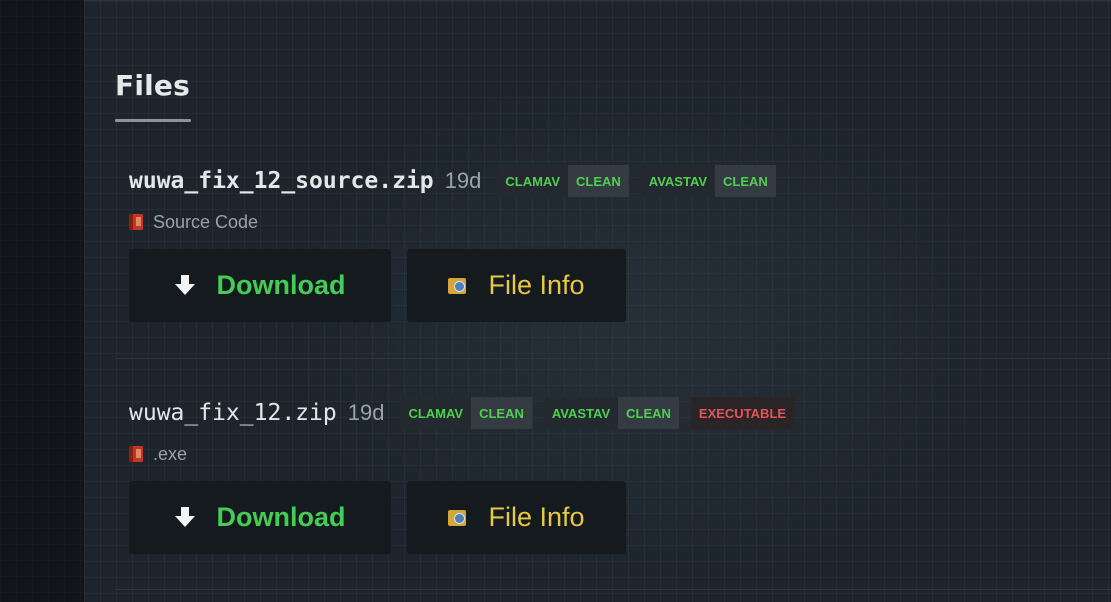  Describe the element at coordinates (42, 301) in the screenshot. I see `left-rail` at that location.